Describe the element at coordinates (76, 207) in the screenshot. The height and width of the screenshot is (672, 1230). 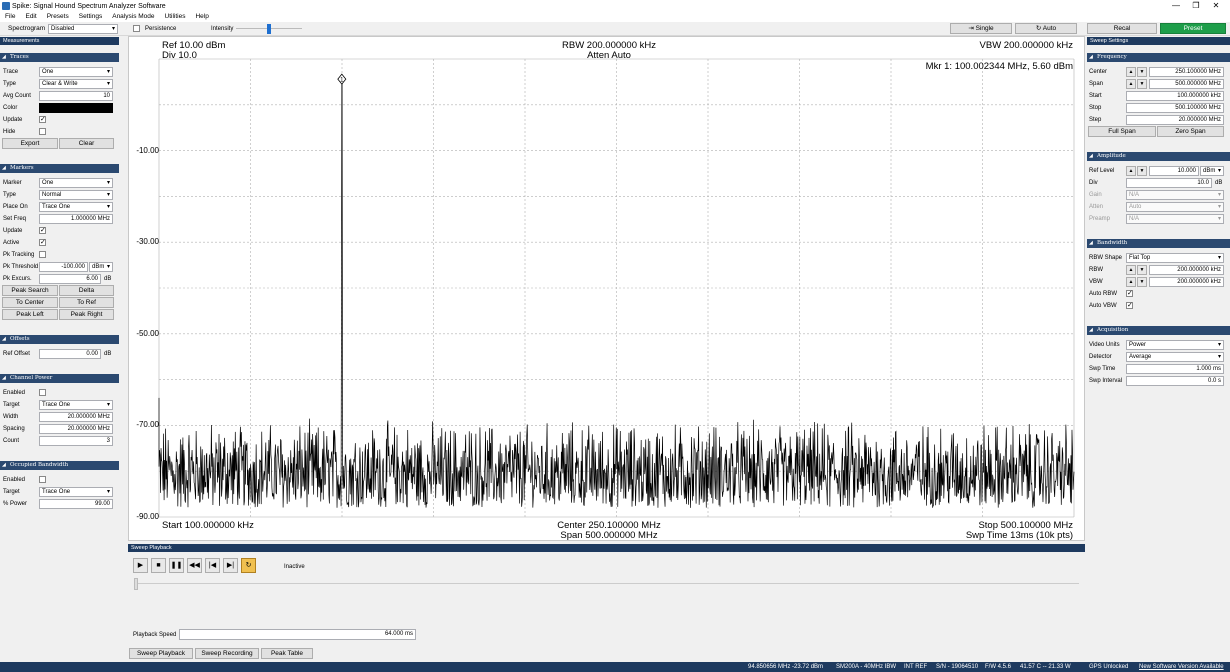
I see `place-on-select: Trace One` at that location.